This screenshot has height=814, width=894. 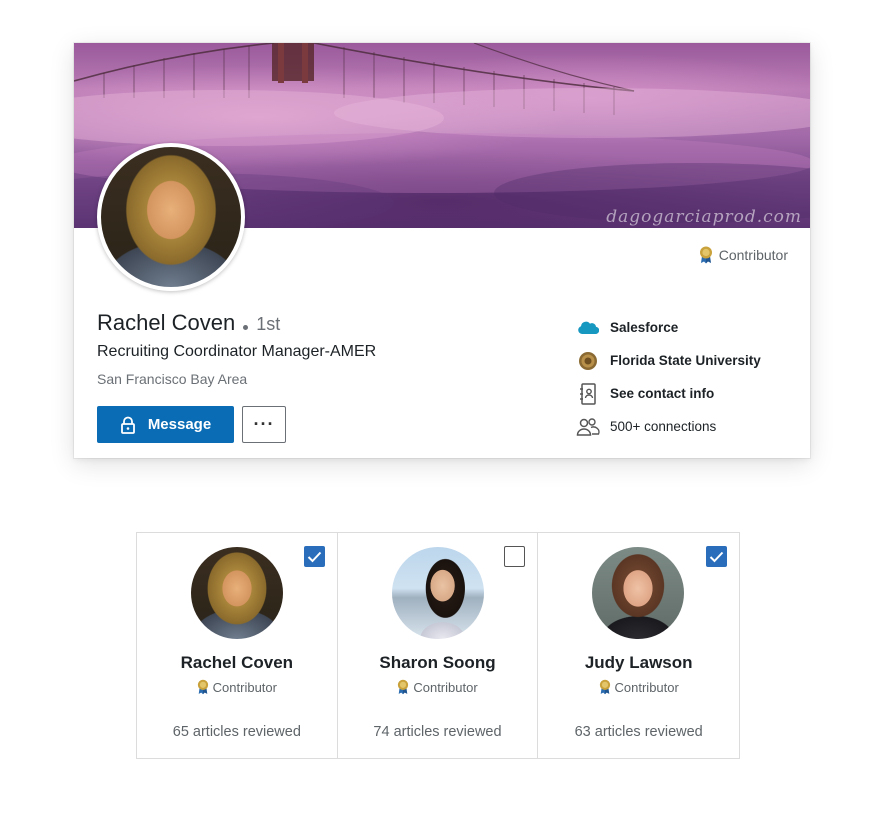 I want to click on banner-watermark: dagogarciaprod.com, so click(x=704, y=217).